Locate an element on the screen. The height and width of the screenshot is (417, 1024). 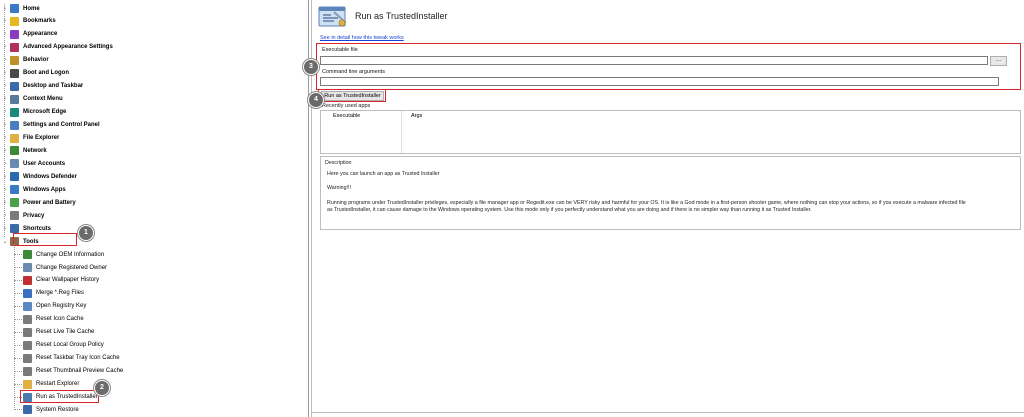
tree-subitem-reset-taskbar-tray-icon-cache: Reset Taskbar Tray Icon Cache is located at coordinates (71, 358).